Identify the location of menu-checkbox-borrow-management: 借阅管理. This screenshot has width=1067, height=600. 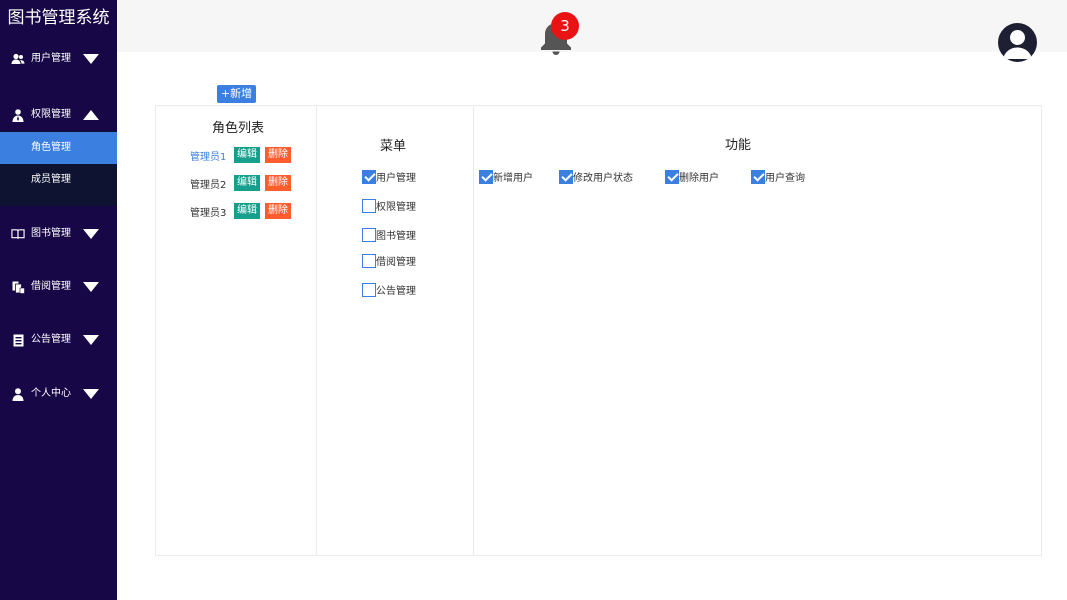
(389, 260).